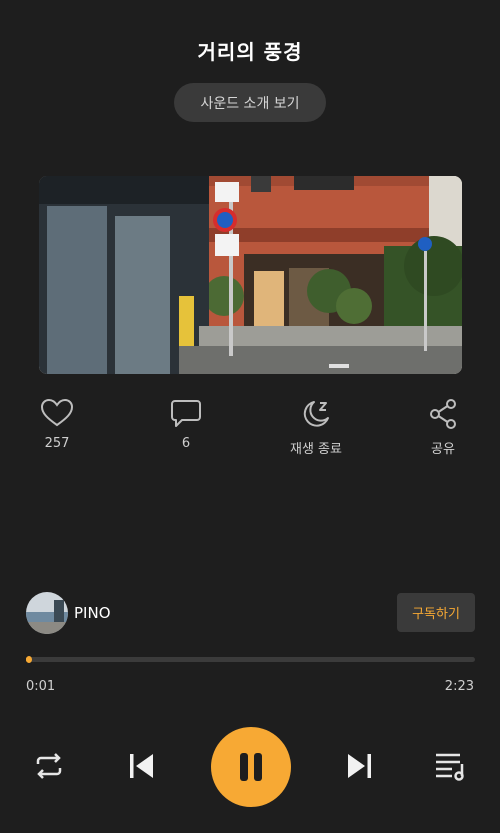 The image size is (500, 833). I want to click on repeat-button, so click(49, 768).